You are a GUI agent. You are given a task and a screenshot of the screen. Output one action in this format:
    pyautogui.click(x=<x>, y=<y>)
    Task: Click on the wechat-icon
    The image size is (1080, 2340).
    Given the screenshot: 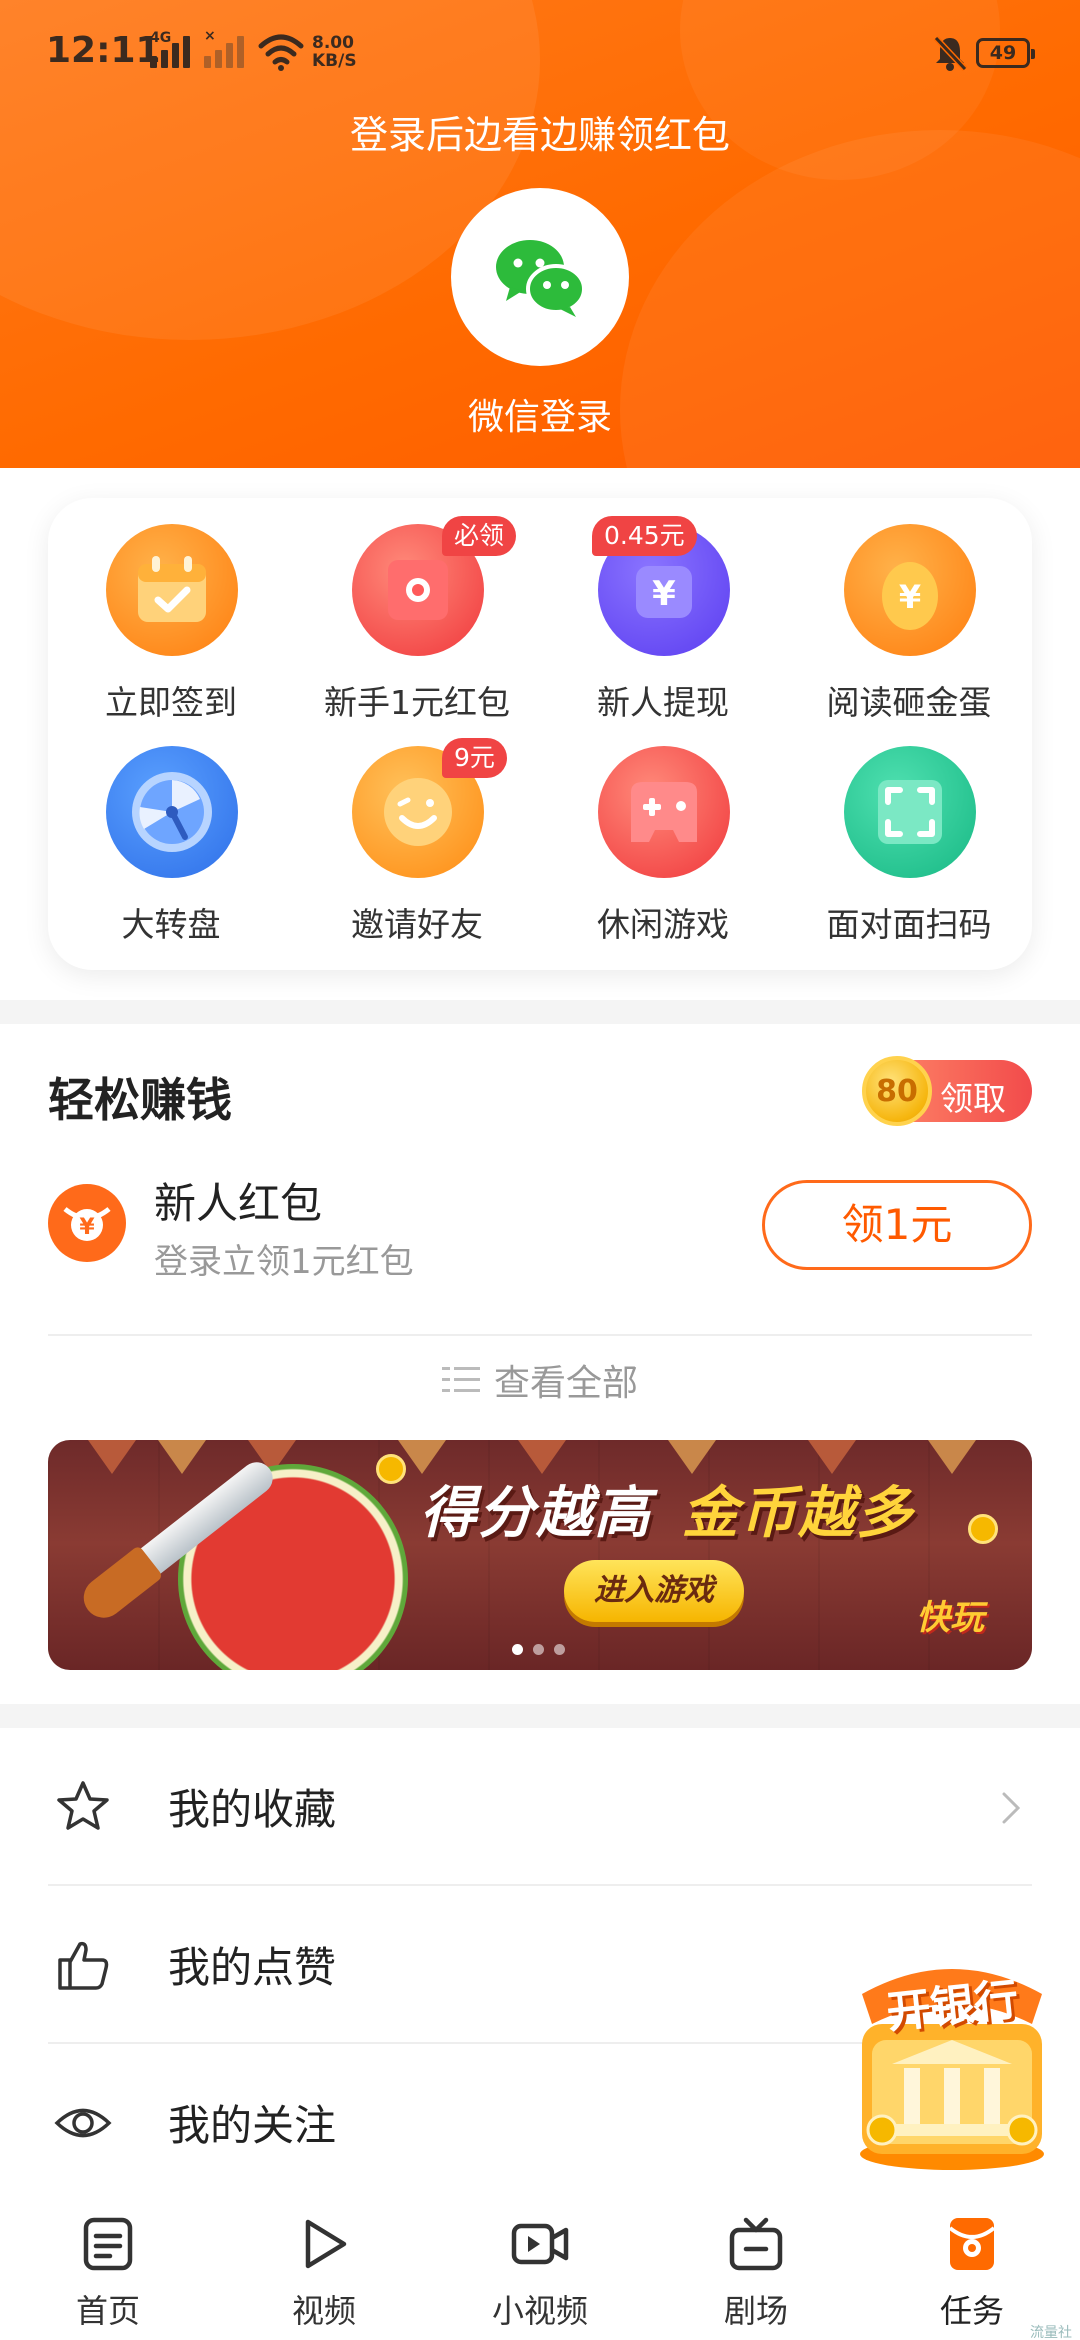 What is the action you would take?
    pyautogui.click(x=541, y=278)
    